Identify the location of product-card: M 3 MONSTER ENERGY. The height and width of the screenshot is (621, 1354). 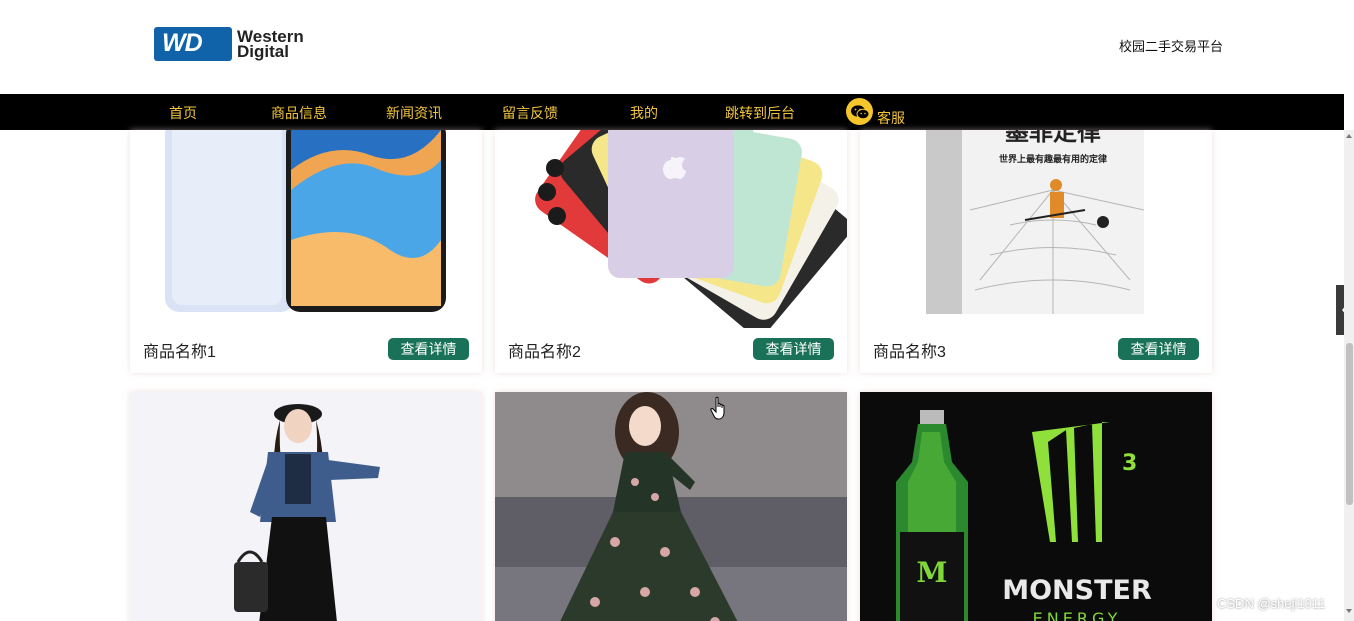
(1036, 506).